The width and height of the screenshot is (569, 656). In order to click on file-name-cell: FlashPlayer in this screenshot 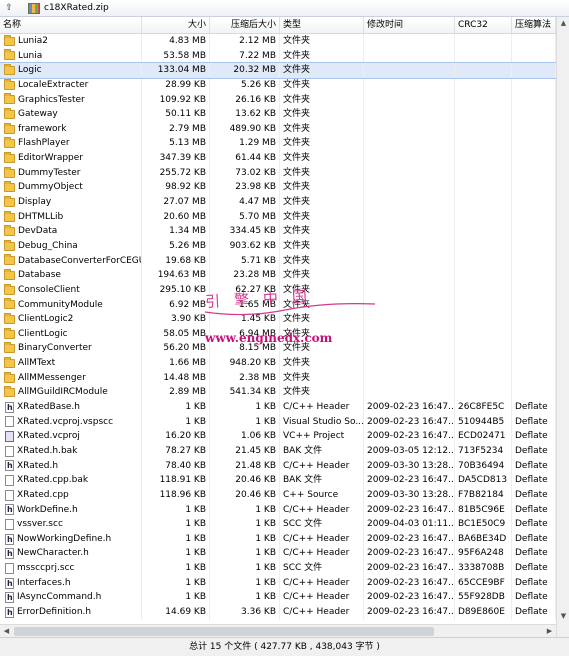, I will do `click(71, 144)`.